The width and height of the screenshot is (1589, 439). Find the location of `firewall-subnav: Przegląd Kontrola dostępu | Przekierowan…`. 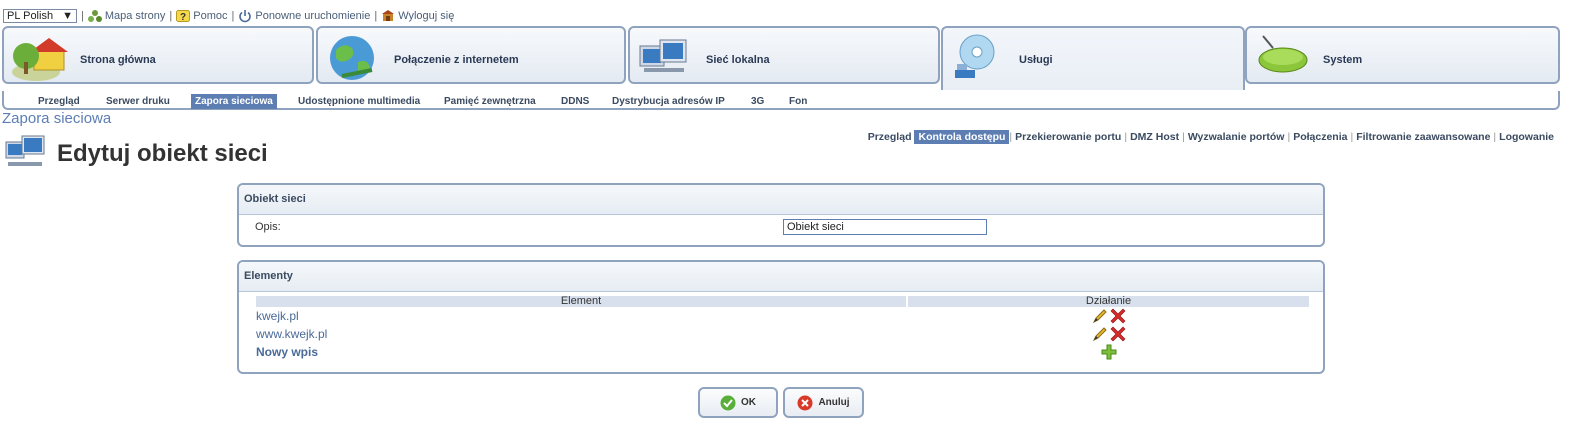

firewall-subnav: Przegląd Kontrola dostępu | Przekierowan… is located at coordinates (1211, 137).